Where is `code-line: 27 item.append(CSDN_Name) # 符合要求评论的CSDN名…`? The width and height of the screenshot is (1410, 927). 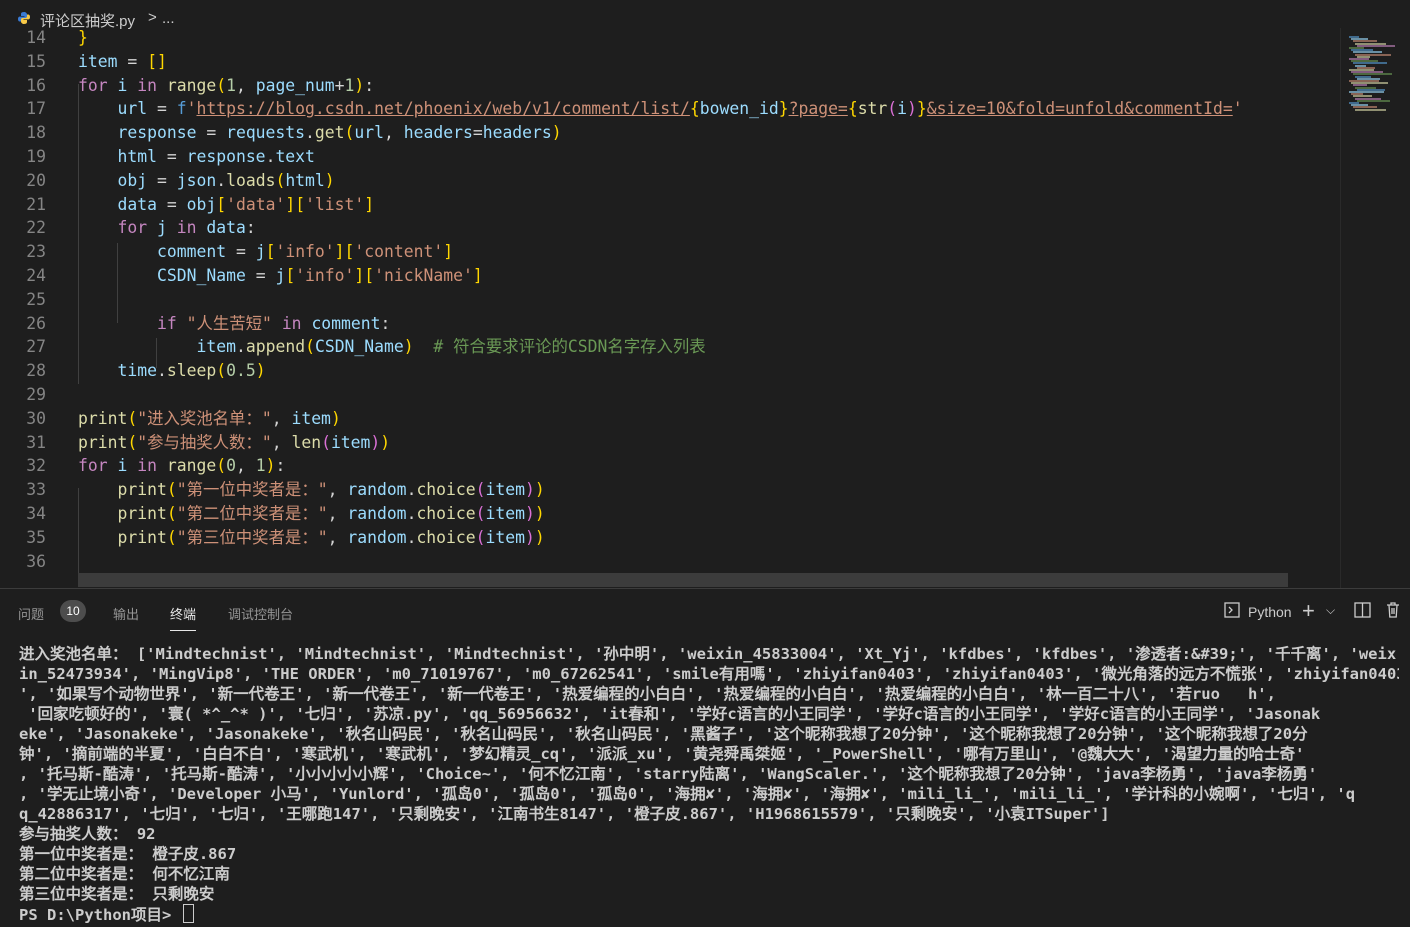
code-line: 27 item.append(CSDN_Name) # 符合要求评论的CSDN名… is located at coordinates (670, 347).